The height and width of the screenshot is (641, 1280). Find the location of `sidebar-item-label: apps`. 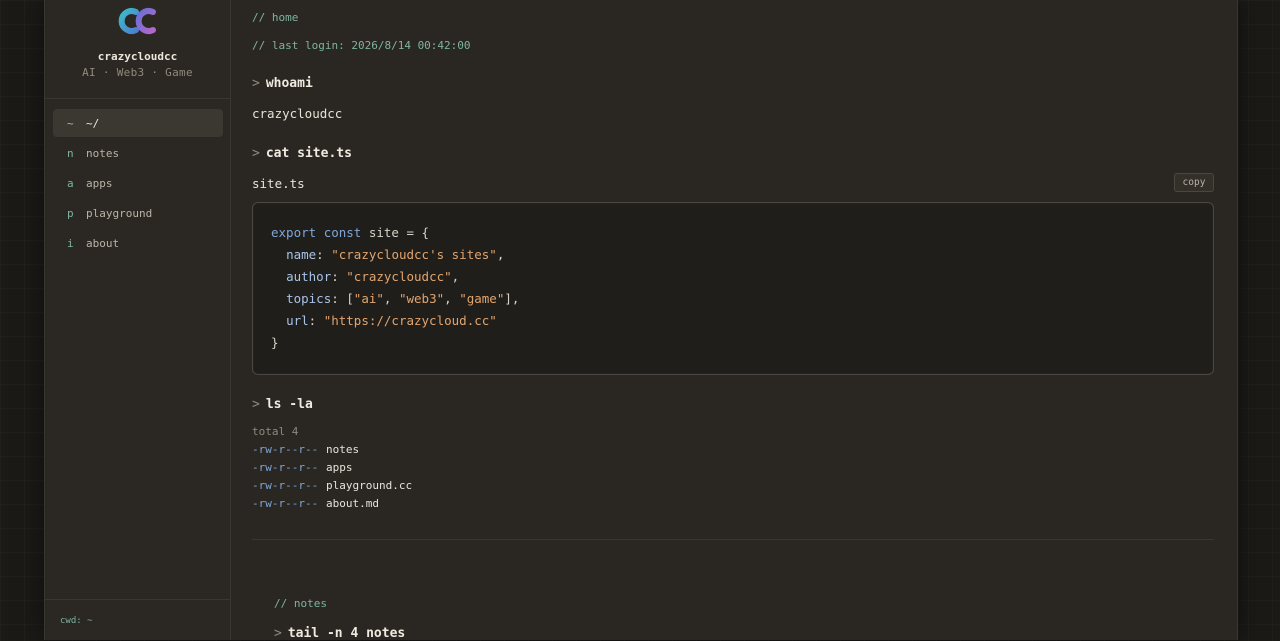

sidebar-item-label: apps is located at coordinates (99, 183).